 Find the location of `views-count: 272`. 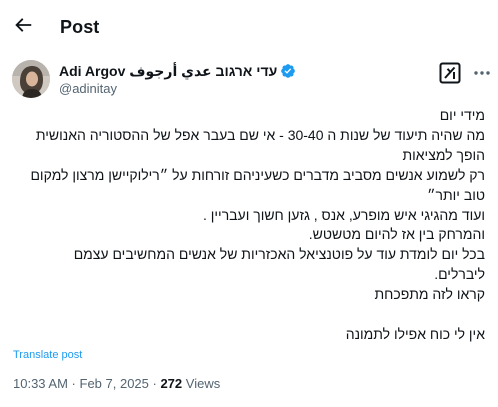

views-count: 272 is located at coordinates (171, 383).